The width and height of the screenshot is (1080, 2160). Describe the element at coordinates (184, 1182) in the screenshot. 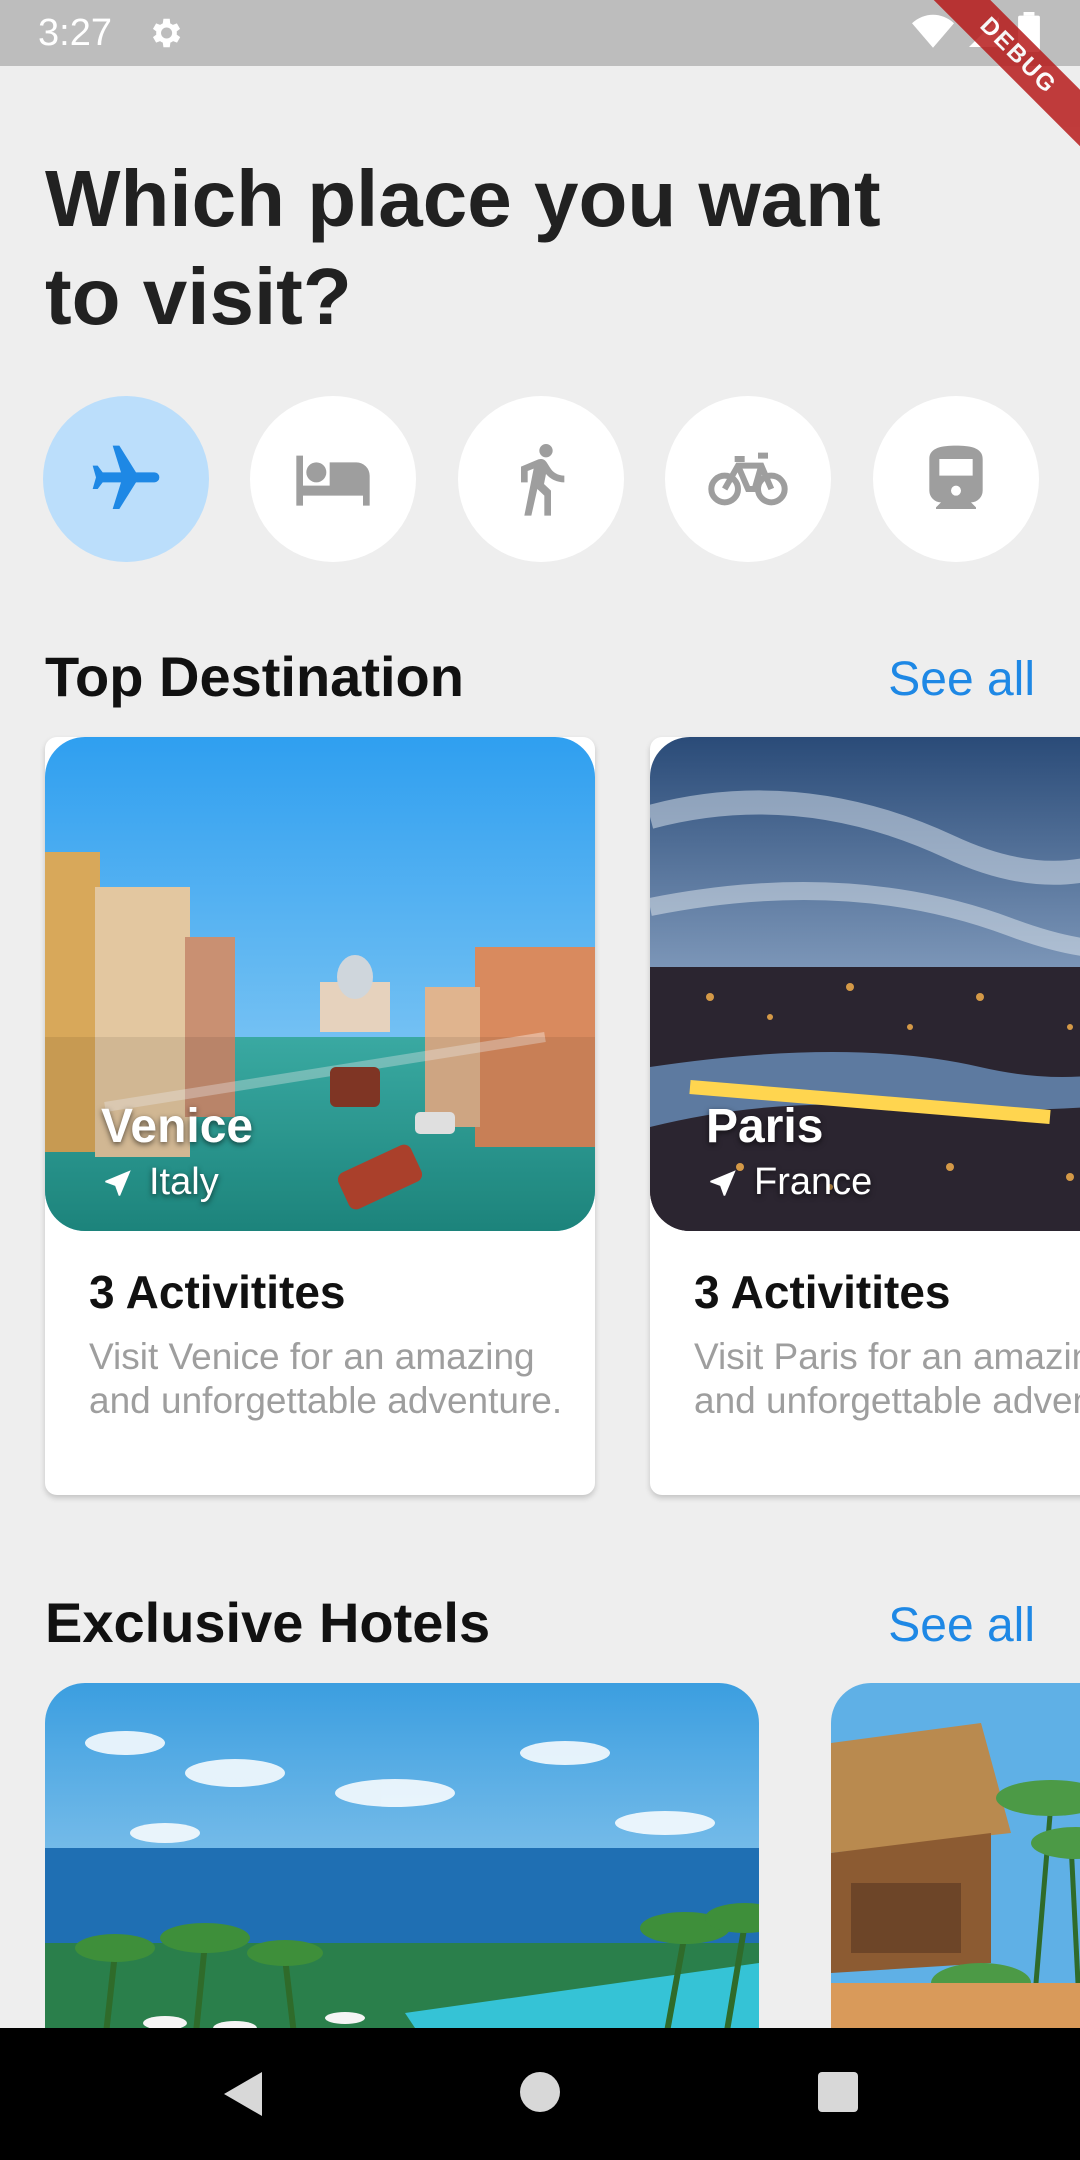

I see `destination-country-label: Italy` at that location.